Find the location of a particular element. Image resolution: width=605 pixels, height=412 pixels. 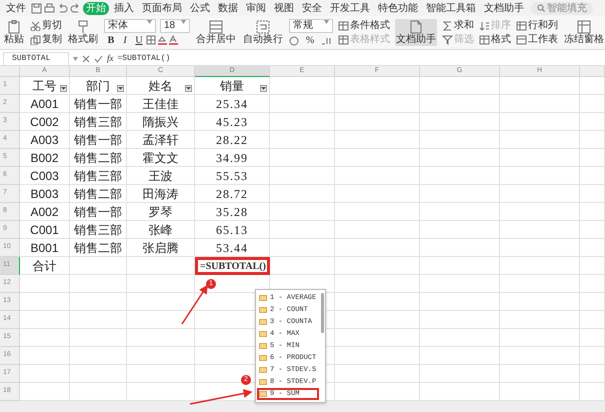

style-button: B is located at coordinates (111, 40).